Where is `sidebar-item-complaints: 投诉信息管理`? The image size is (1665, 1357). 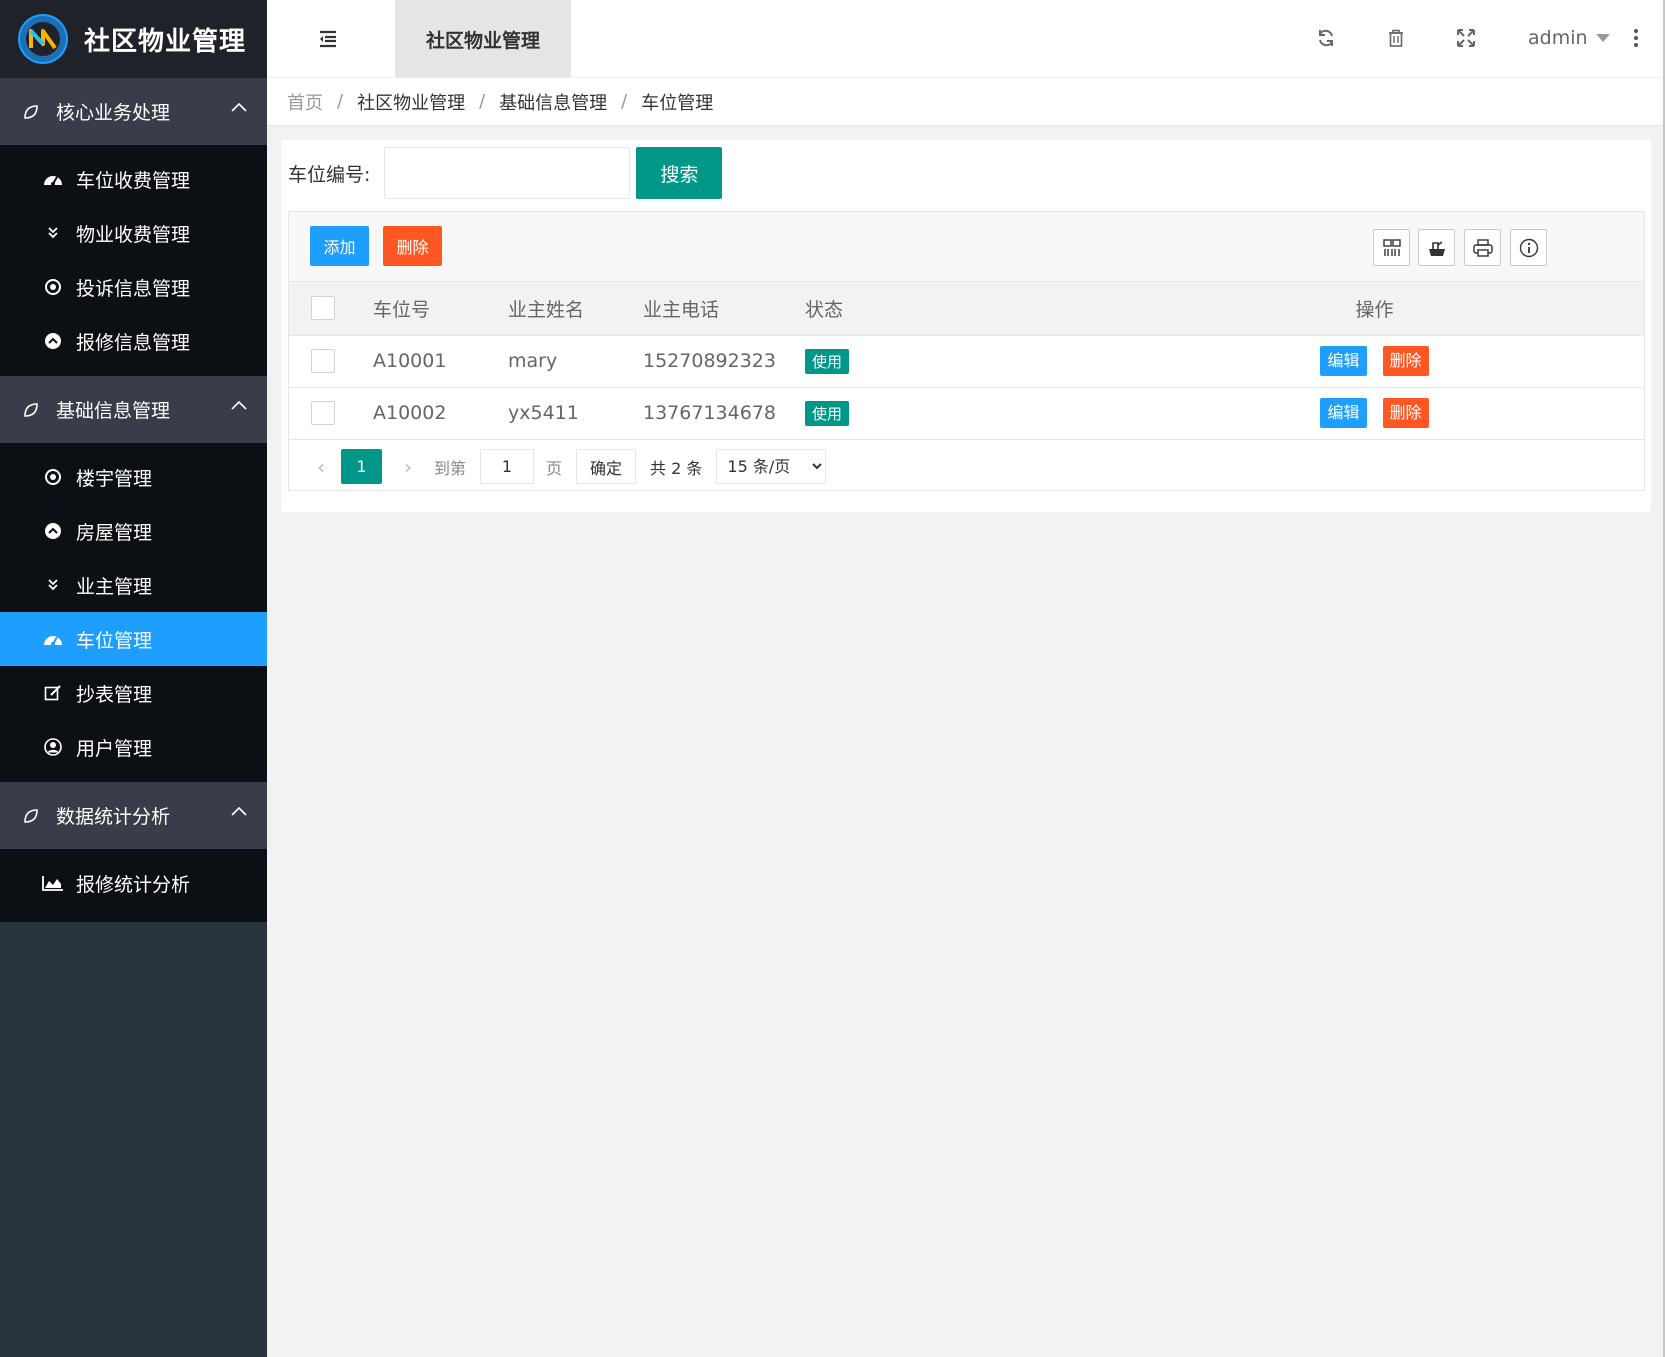 sidebar-item-complaints: 投诉信息管理 is located at coordinates (133, 287).